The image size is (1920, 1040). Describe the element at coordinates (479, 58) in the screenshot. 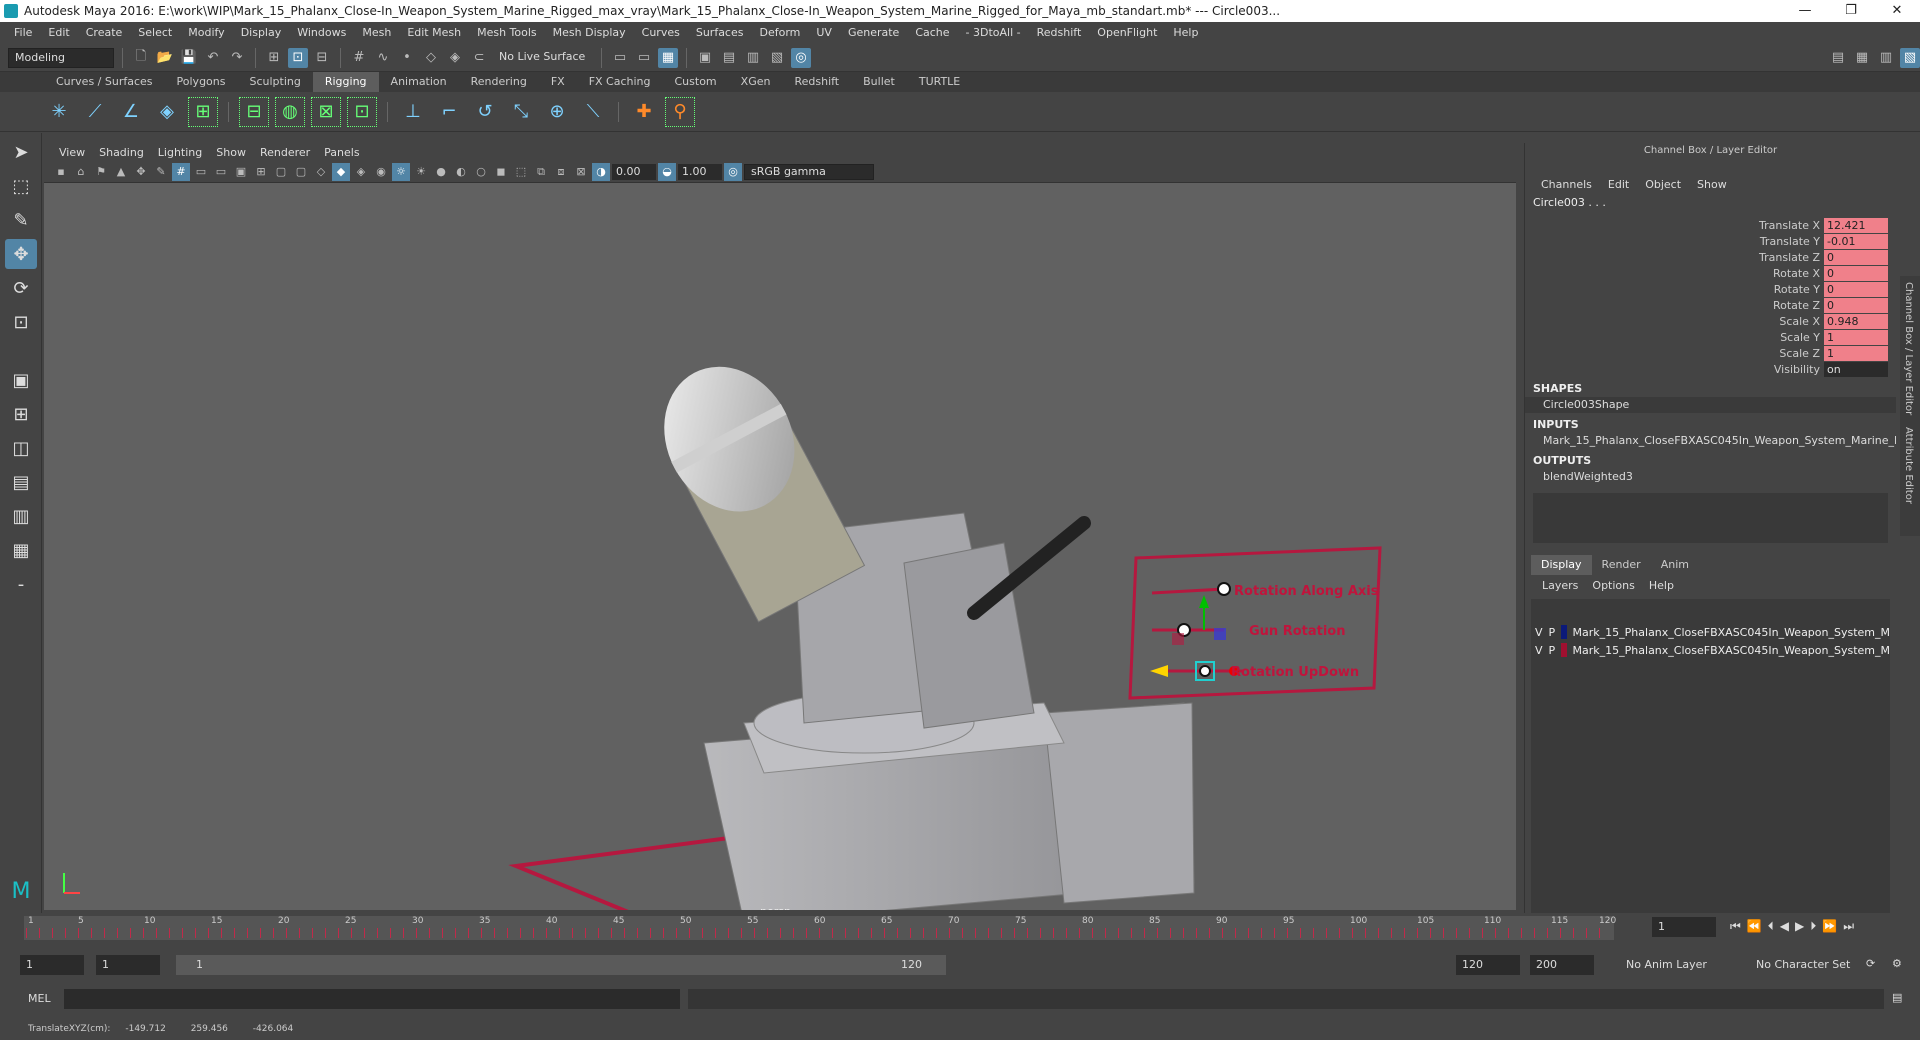

I see `snap-magnet-icon: ⊂` at that location.